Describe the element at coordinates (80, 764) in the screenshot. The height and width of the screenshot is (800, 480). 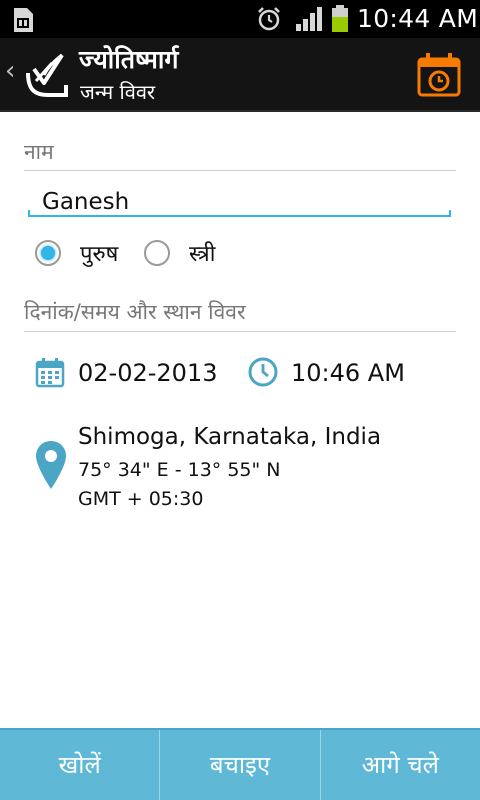
I see `open-button: खोलें` at that location.